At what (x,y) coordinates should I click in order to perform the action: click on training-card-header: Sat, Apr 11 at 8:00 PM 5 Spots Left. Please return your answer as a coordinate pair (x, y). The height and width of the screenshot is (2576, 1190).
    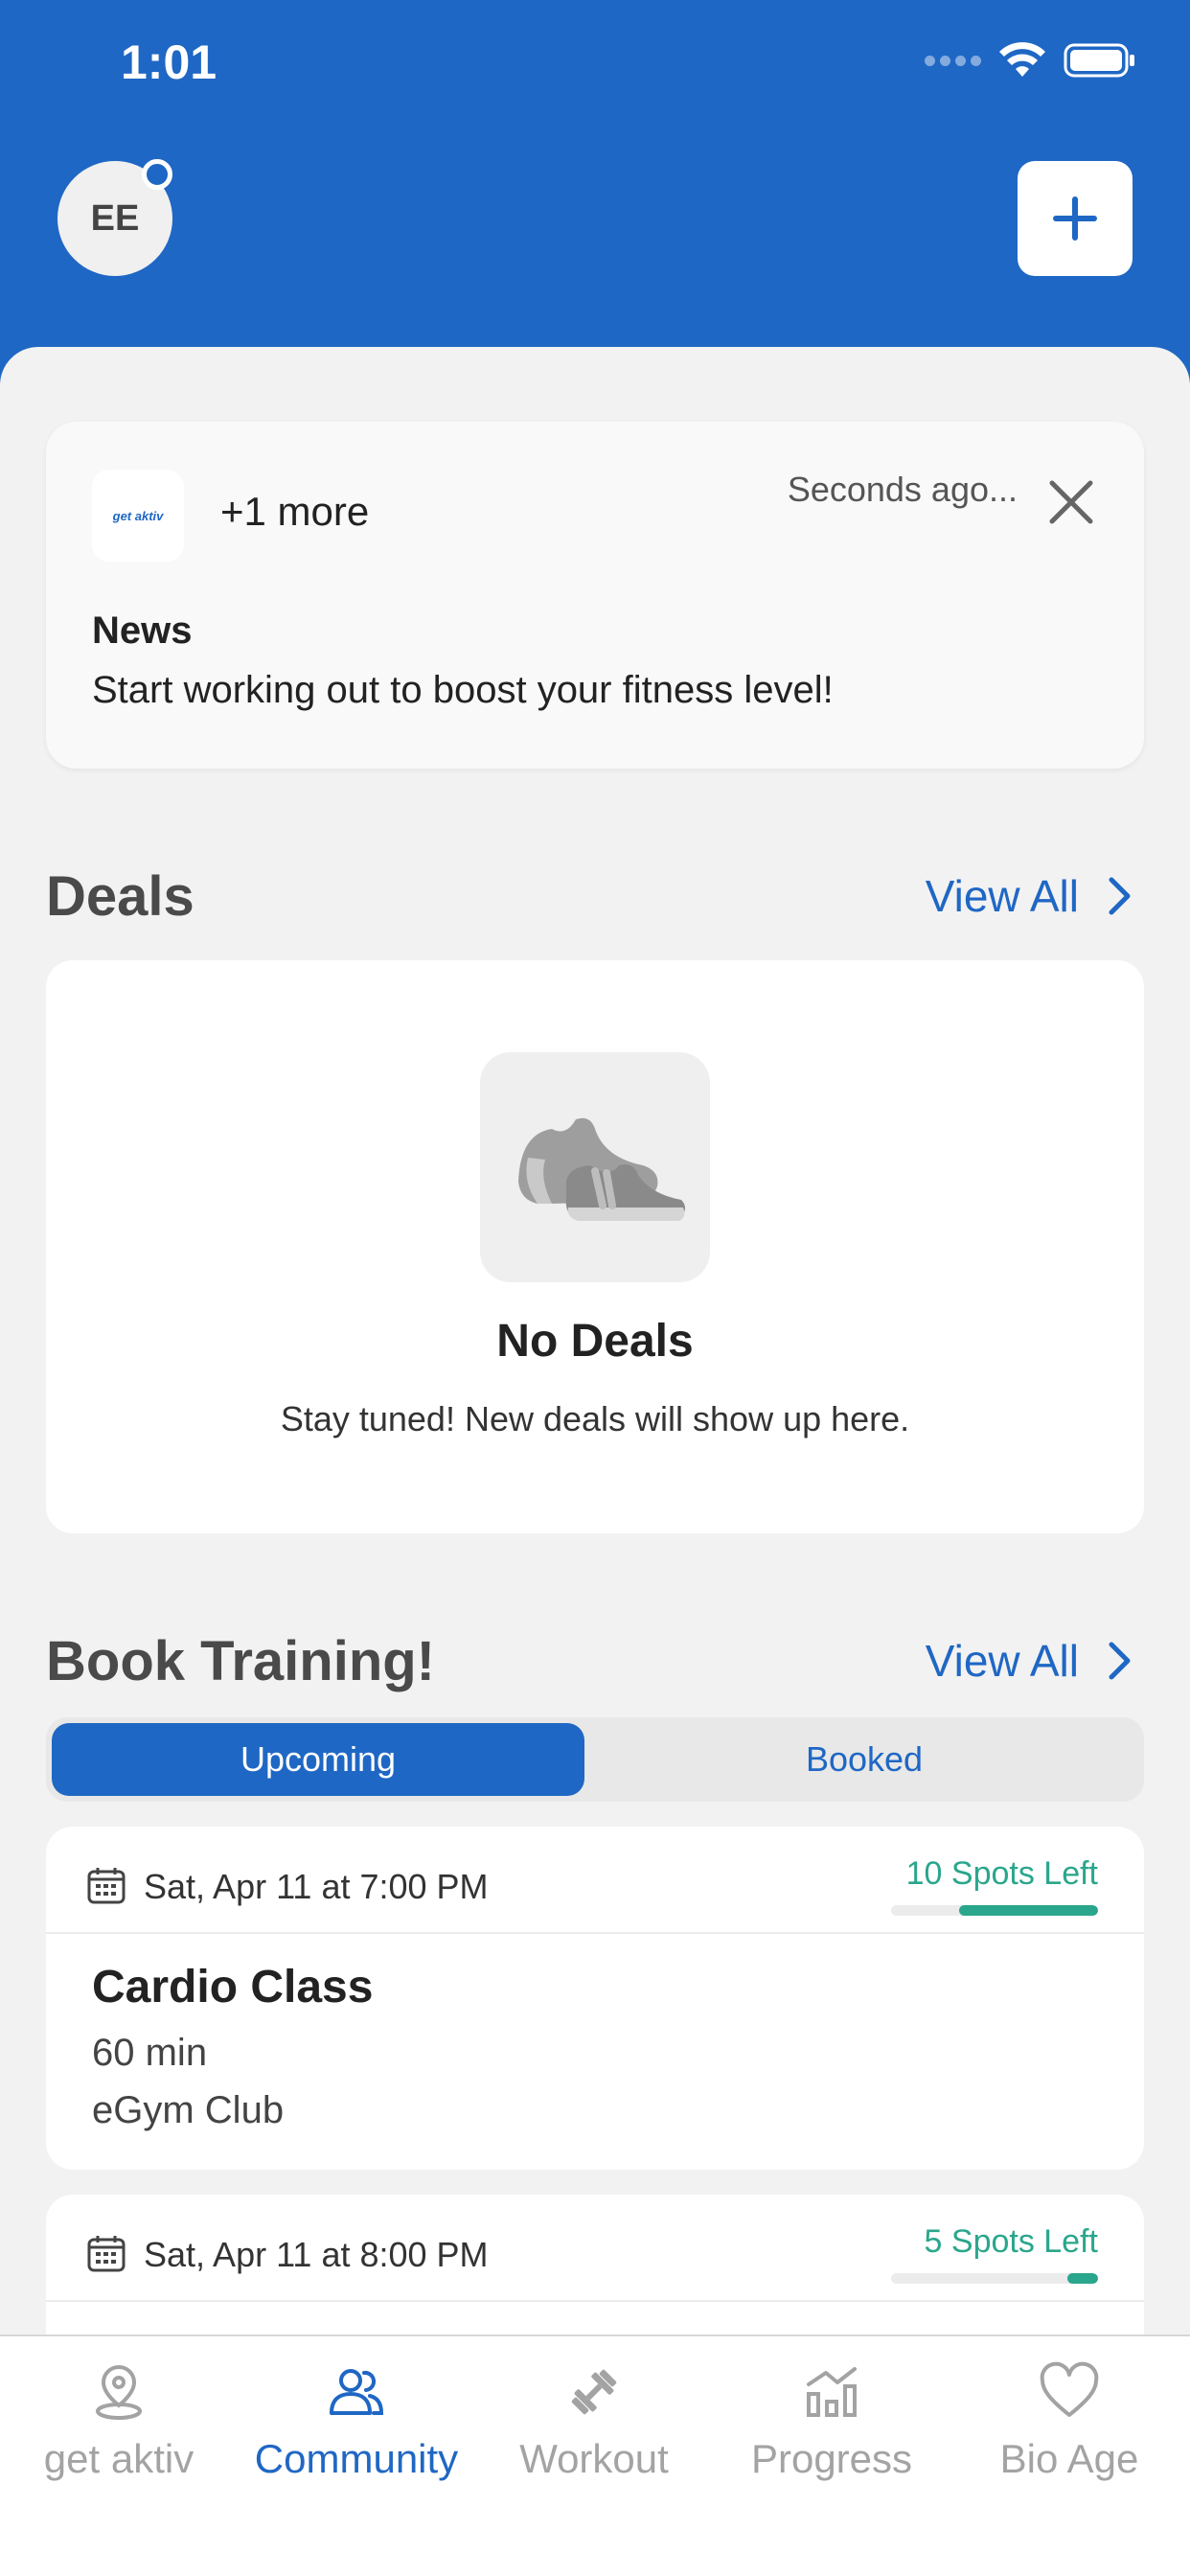
    Looking at the image, I should click on (595, 2248).